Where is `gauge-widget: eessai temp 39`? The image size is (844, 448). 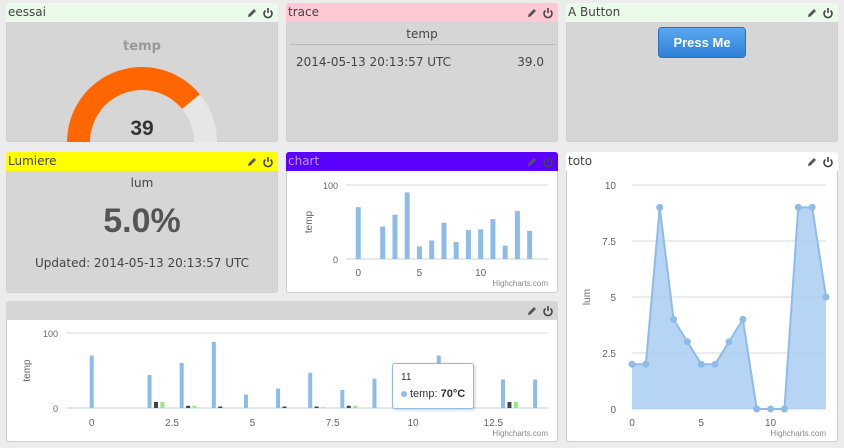 gauge-widget: eessai temp 39 is located at coordinates (142, 72).